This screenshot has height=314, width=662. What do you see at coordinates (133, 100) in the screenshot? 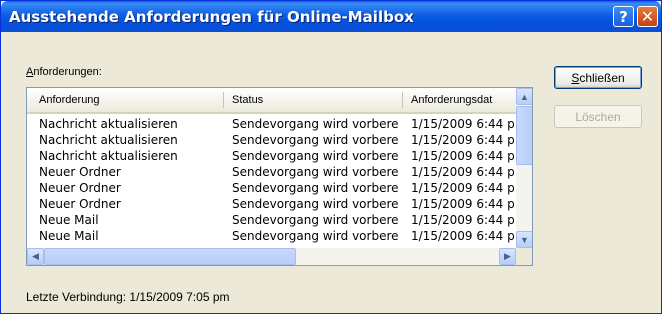
I see `column-header-request: Anforderung` at bounding box center [133, 100].